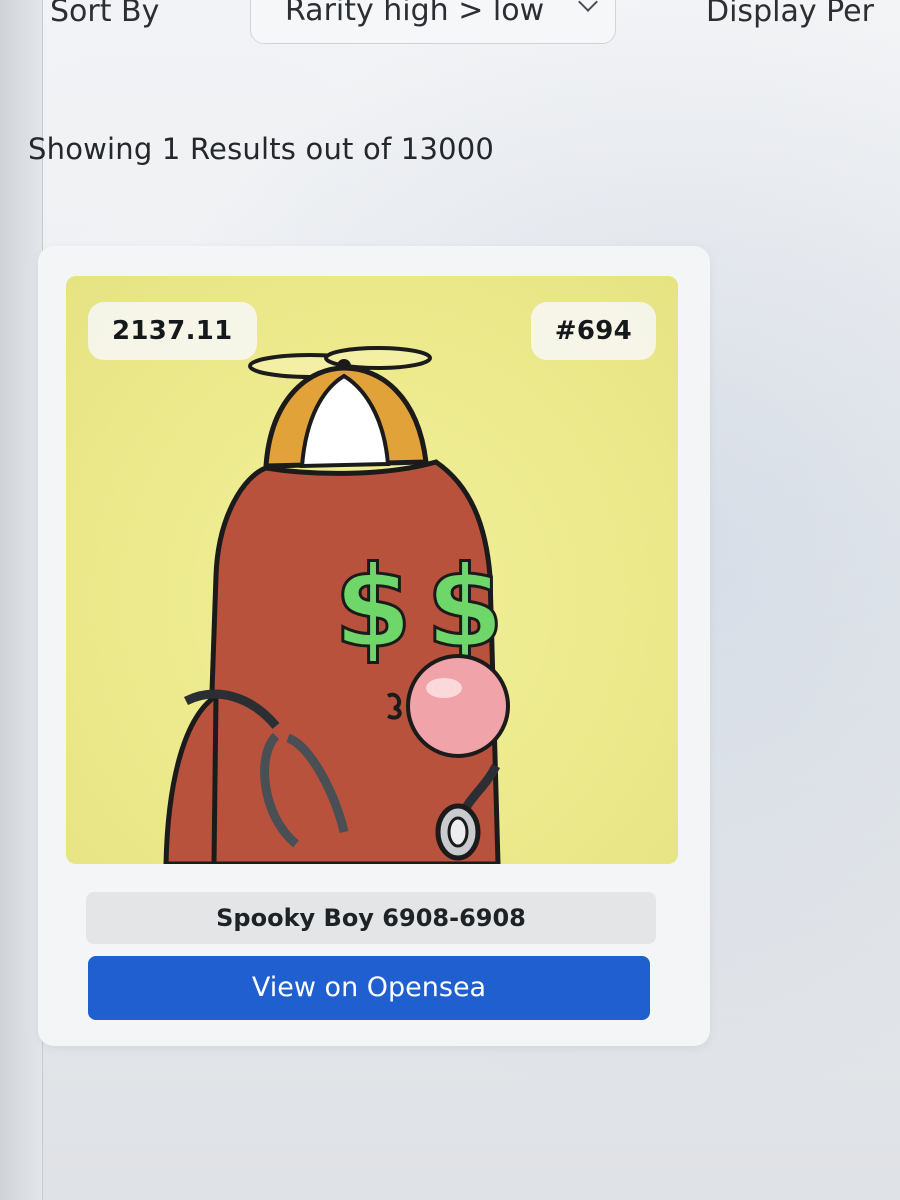  What do you see at coordinates (593, 331) in the screenshot?
I see `rank-badge: #694` at bounding box center [593, 331].